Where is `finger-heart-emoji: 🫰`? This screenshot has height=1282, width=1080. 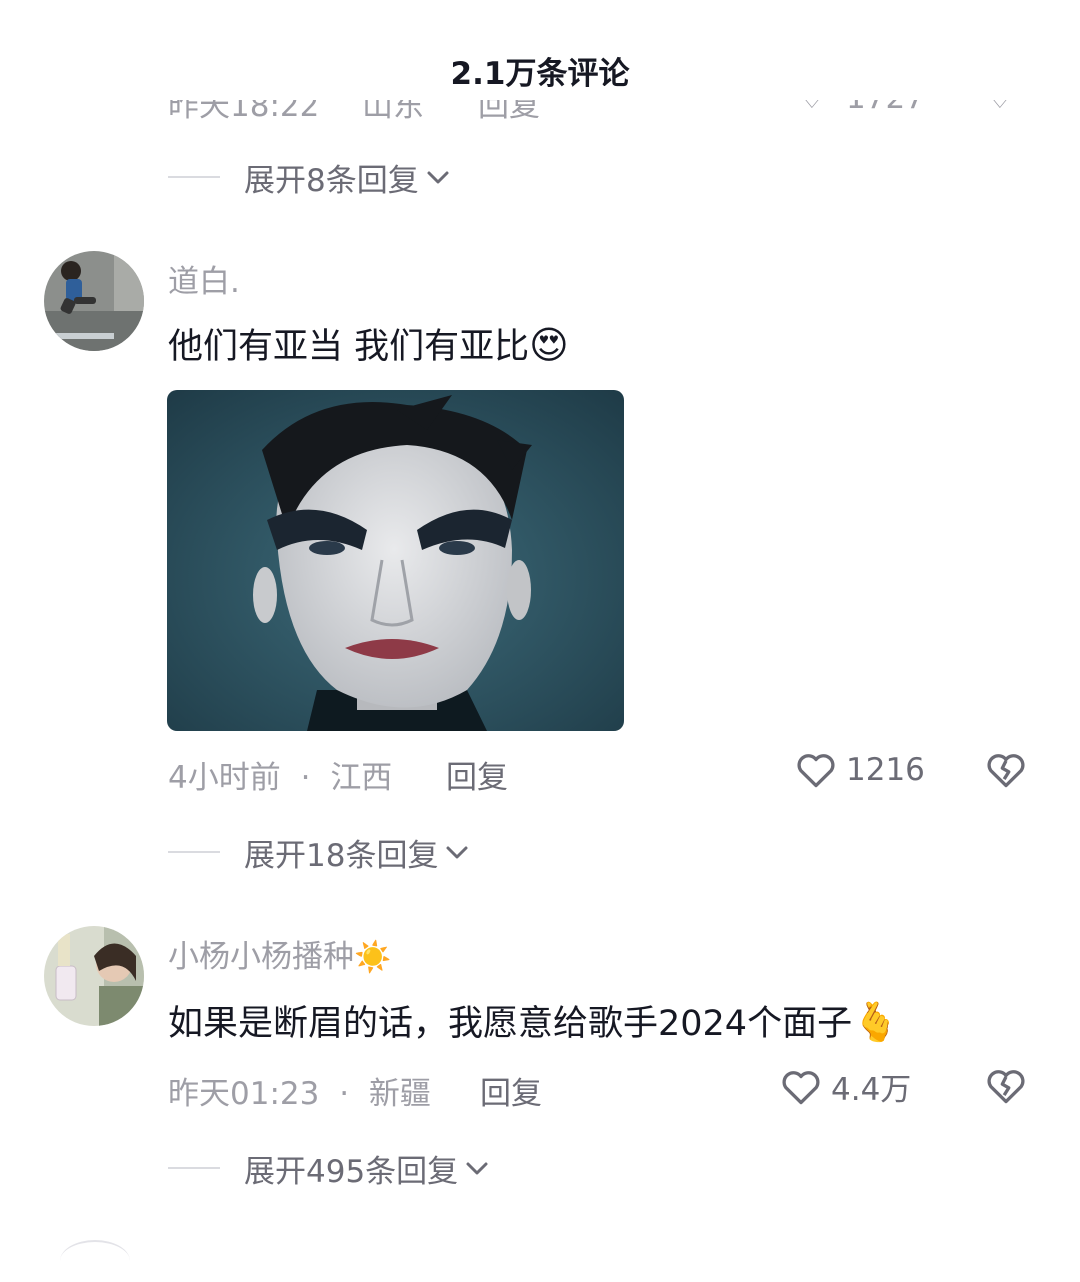
finger-heart-emoji: 🫰 is located at coordinates (876, 1022).